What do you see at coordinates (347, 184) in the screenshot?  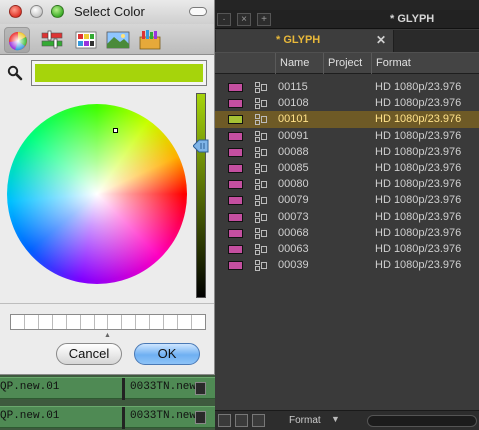 I see `bin-clip-row: 00080 HD 1080p/23.976` at bounding box center [347, 184].